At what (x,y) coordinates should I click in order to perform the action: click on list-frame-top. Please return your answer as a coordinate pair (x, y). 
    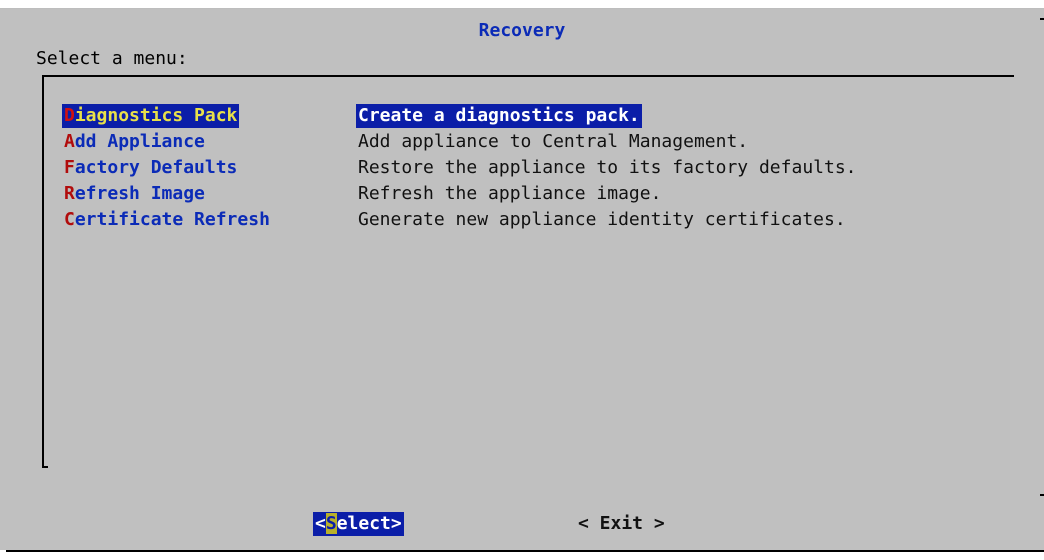
    Looking at the image, I should click on (528, 76).